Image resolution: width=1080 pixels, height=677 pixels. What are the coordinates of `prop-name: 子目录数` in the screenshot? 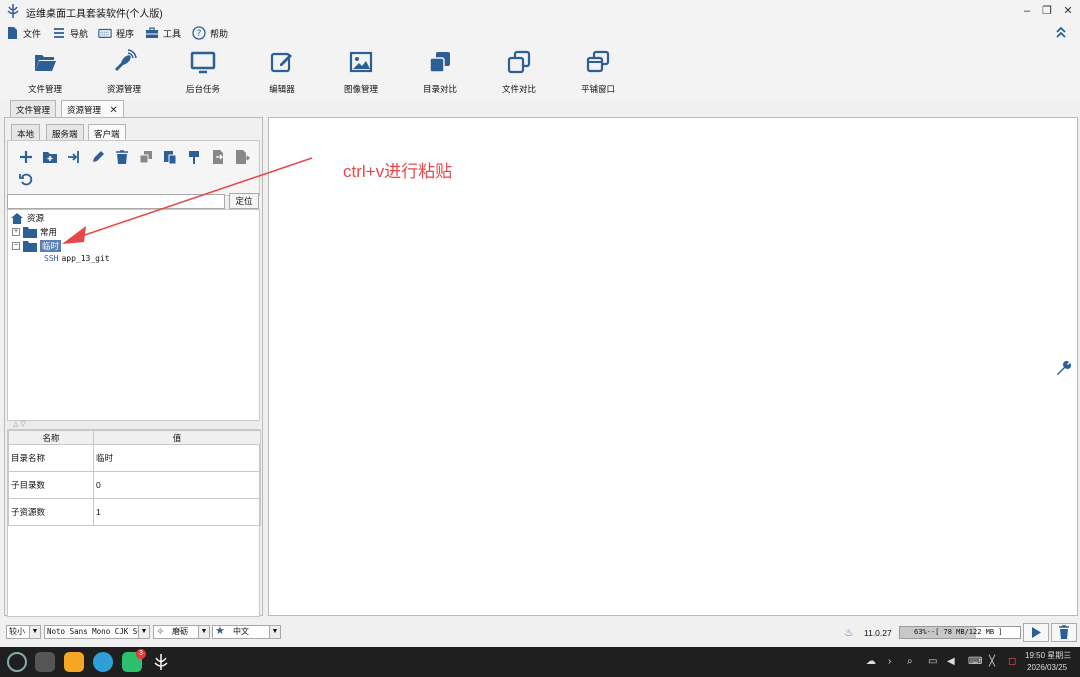 It's located at (51, 485).